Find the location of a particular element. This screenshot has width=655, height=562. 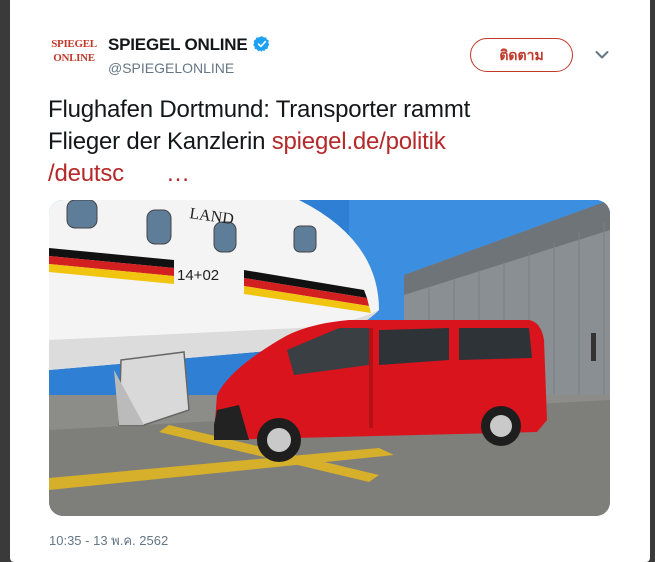

photo-van-hubcap-front is located at coordinates (279, 440).